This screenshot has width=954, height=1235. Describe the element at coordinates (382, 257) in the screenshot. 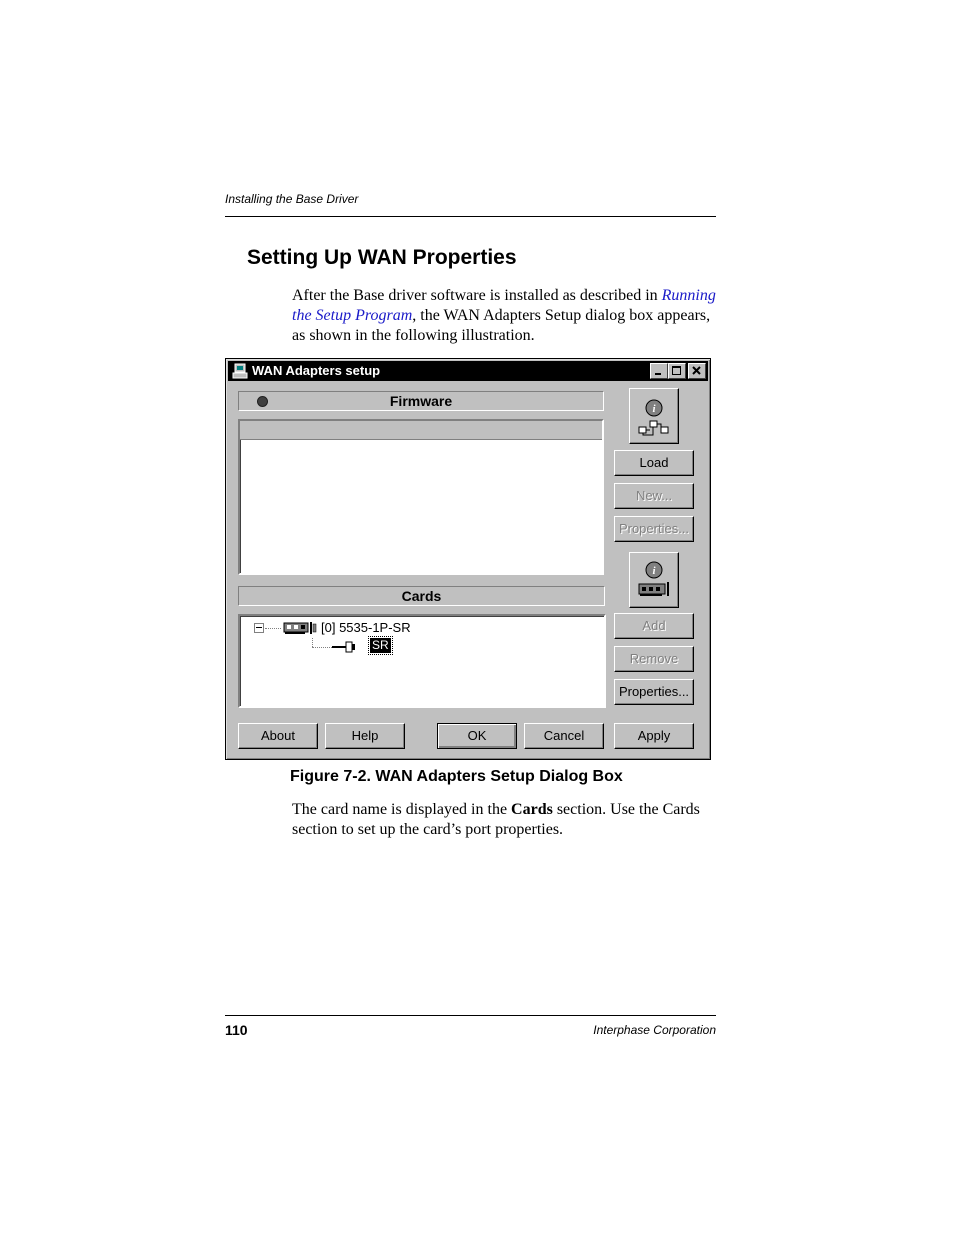

I see `section-title: Setting Up WAN Properties` at that location.